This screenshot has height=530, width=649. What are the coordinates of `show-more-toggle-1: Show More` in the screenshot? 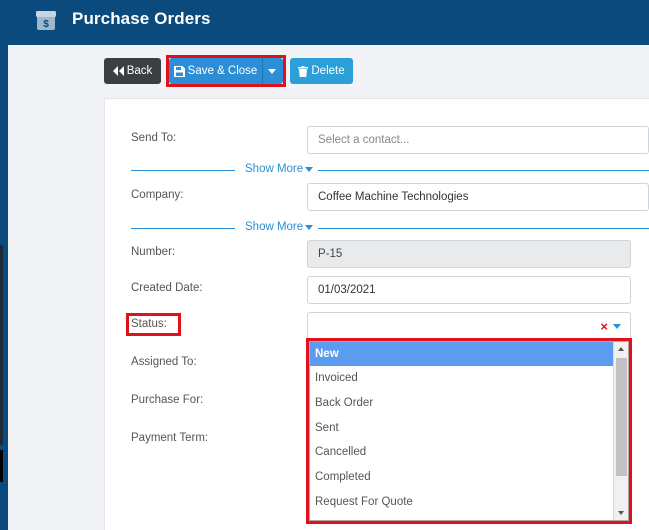 It's located at (390, 170).